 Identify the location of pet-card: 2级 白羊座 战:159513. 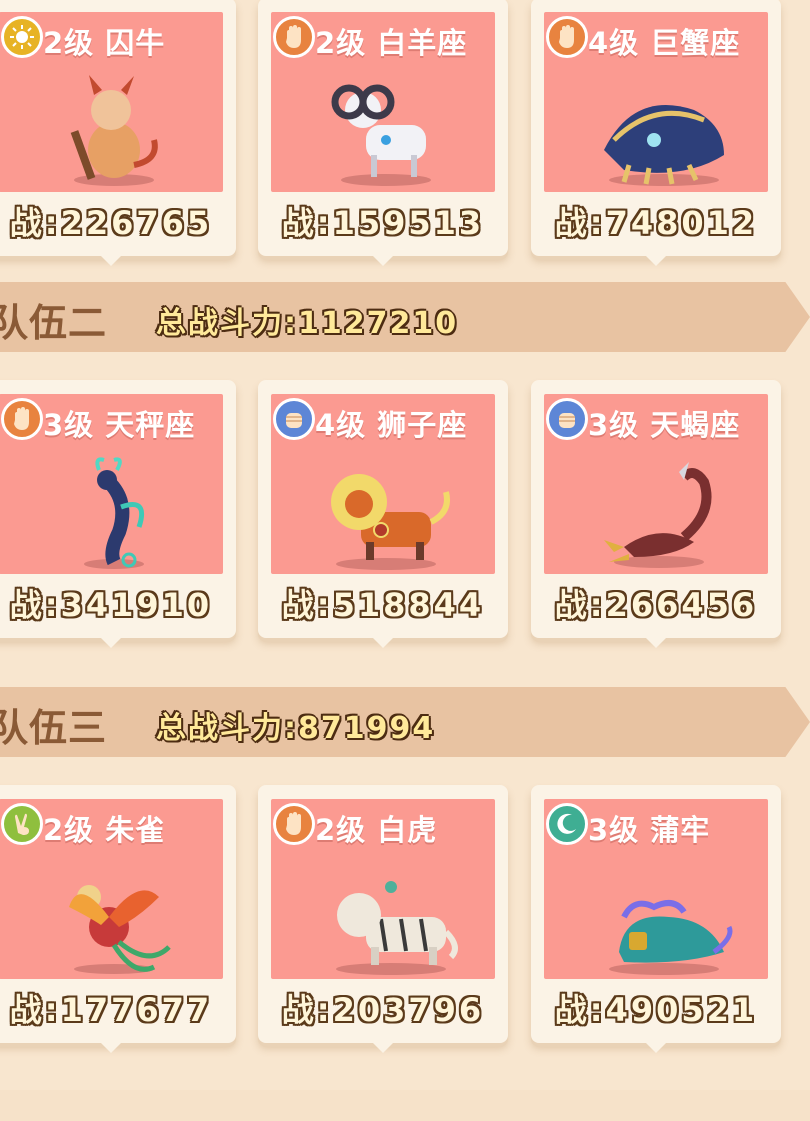
(383, 128).